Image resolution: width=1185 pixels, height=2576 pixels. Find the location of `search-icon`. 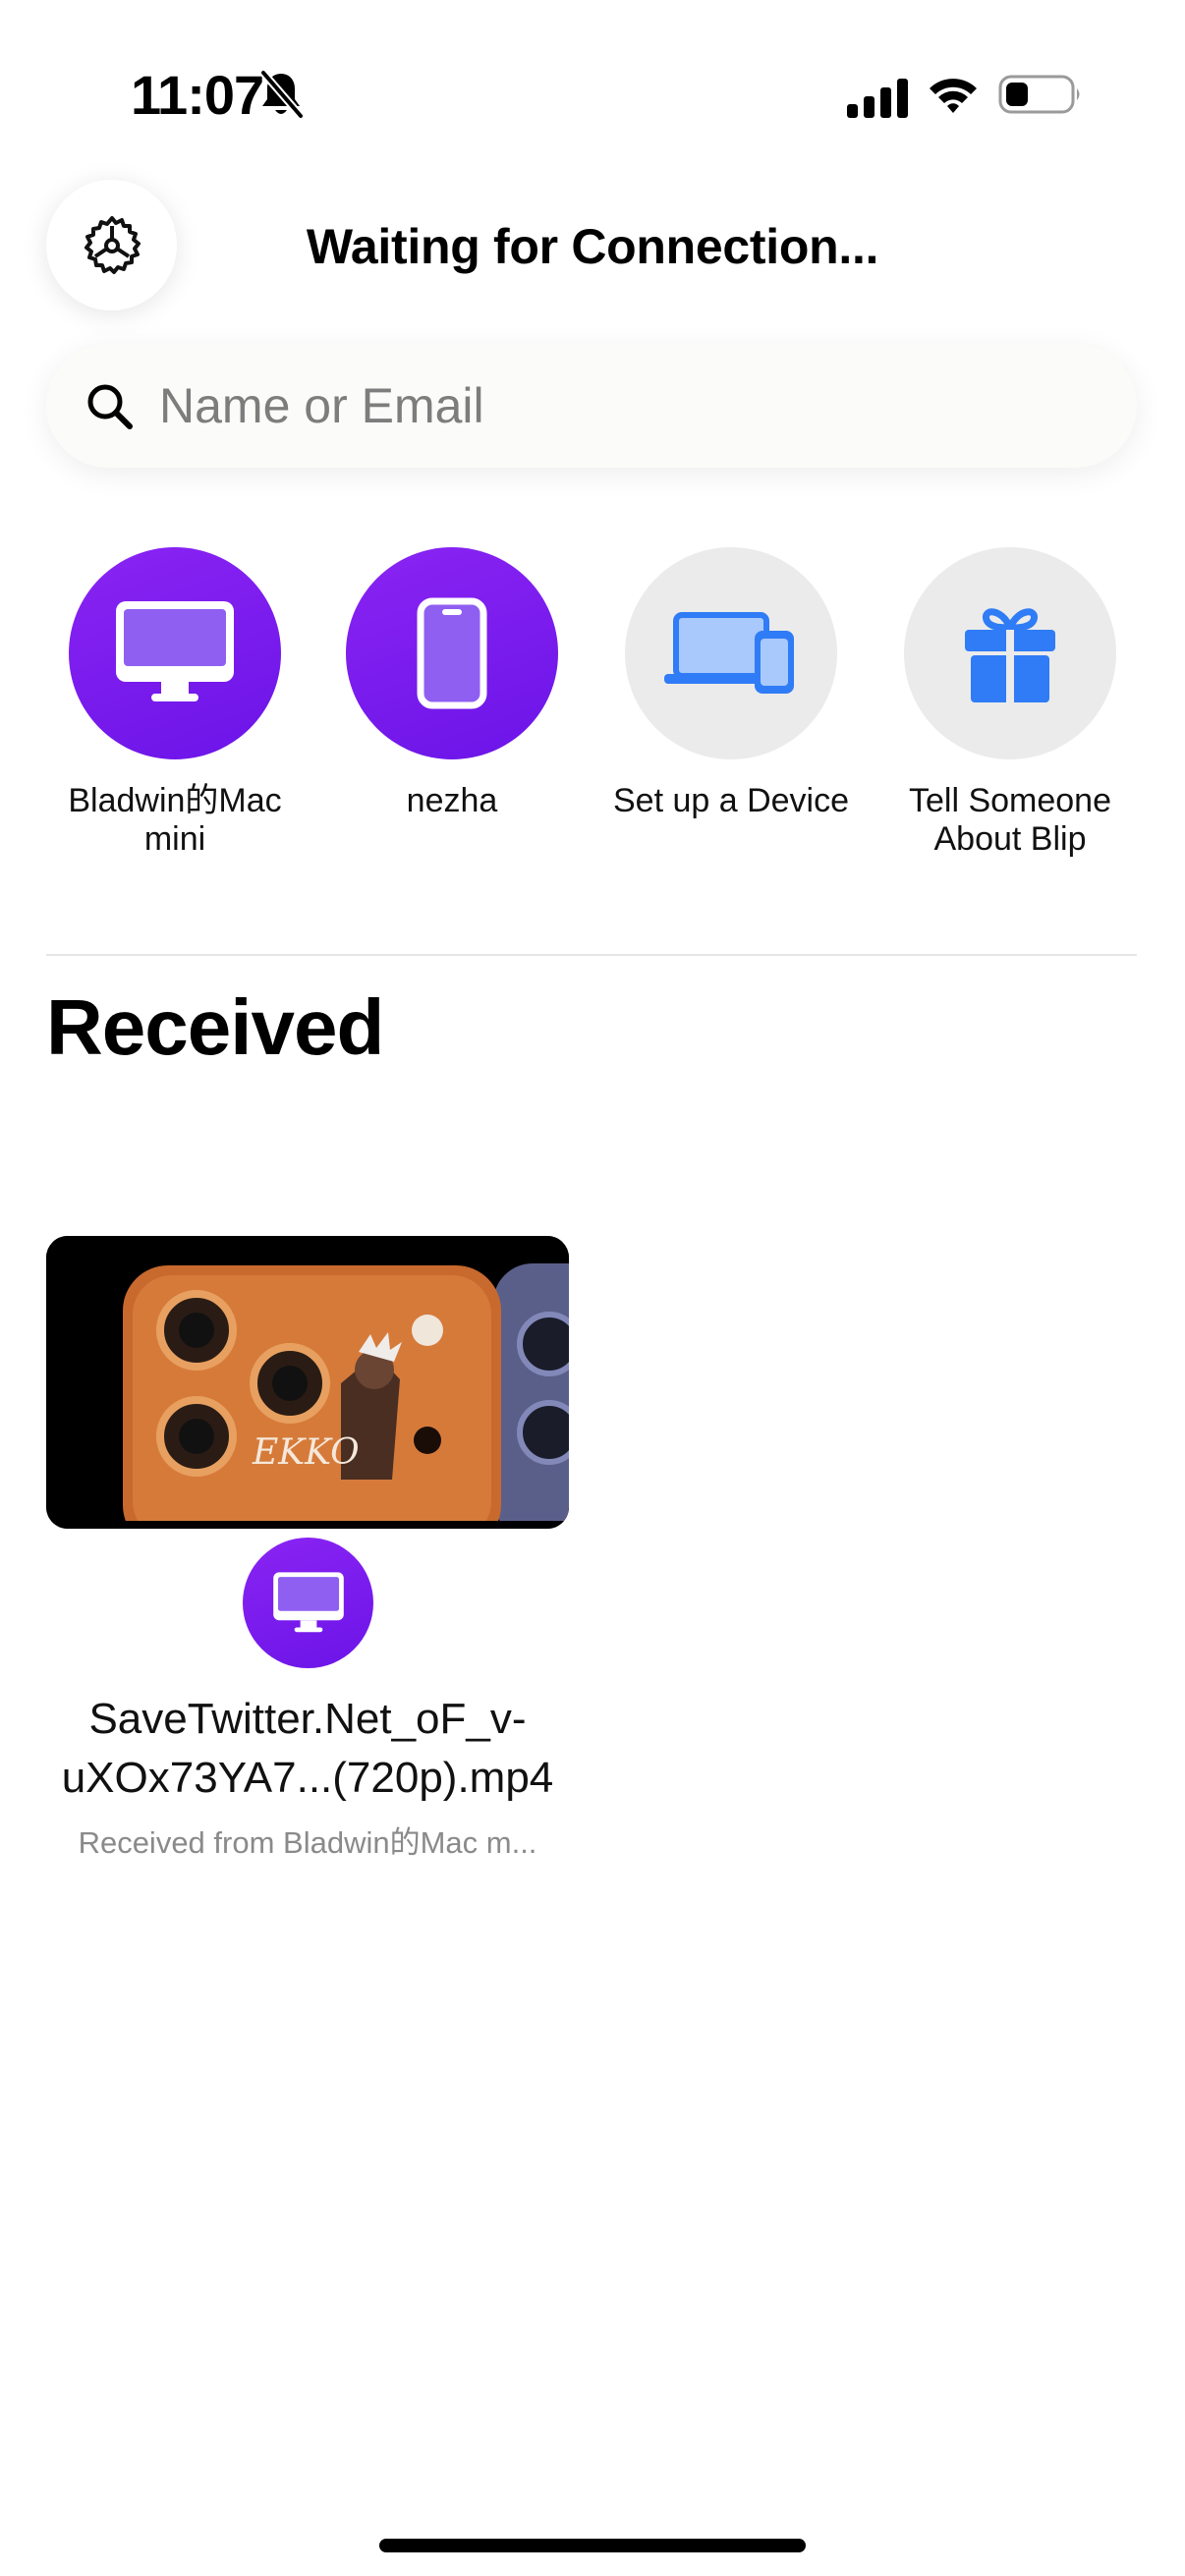

search-icon is located at coordinates (110, 406).